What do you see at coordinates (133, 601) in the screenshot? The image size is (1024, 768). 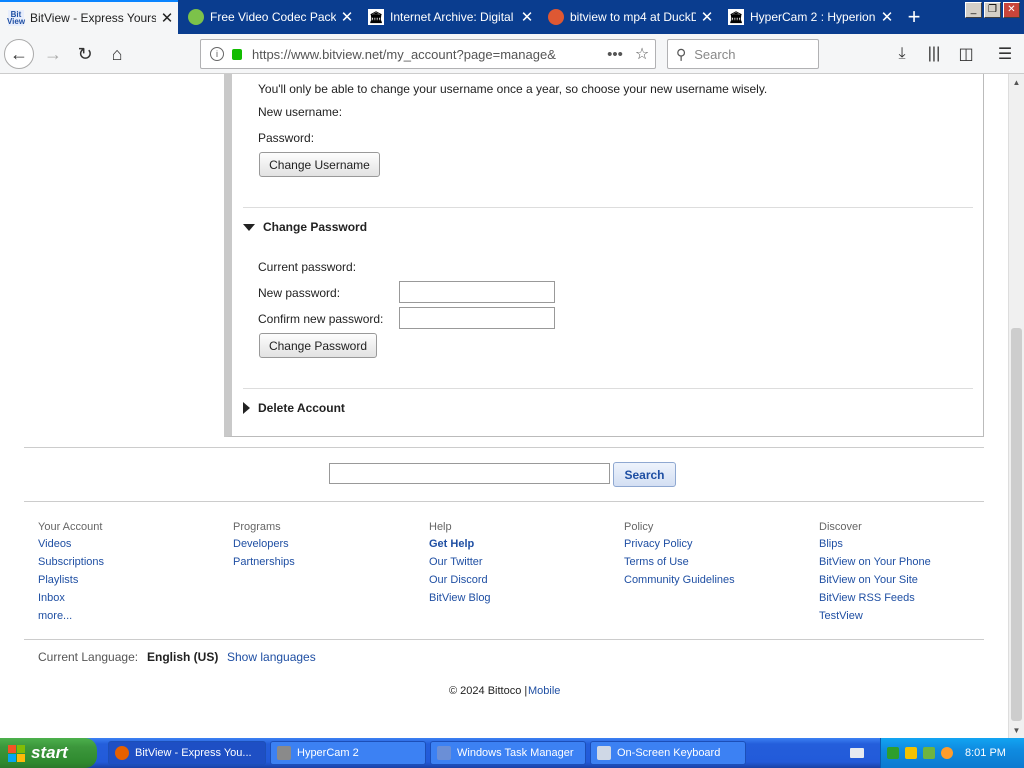 I see `footer-link-inbox: Inbox` at bounding box center [133, 601].